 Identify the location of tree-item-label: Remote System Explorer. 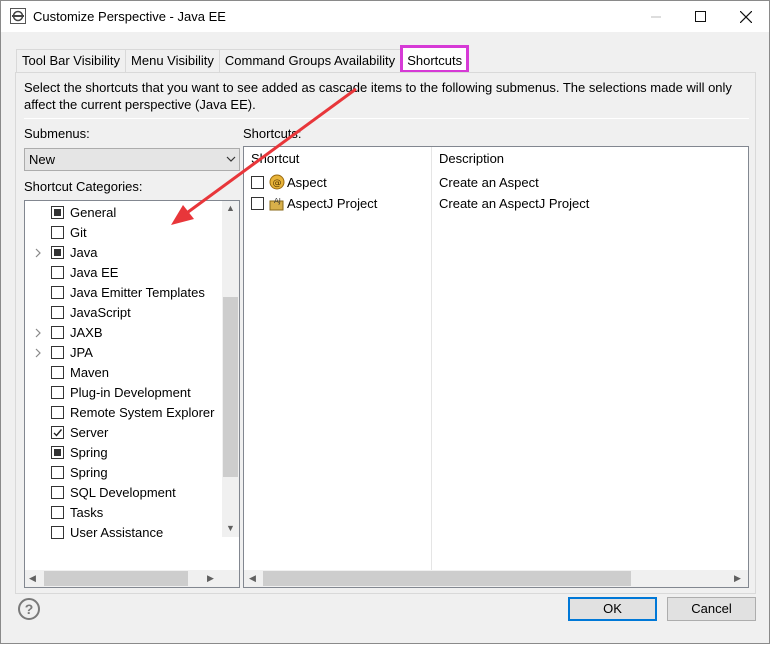
(142, 412).